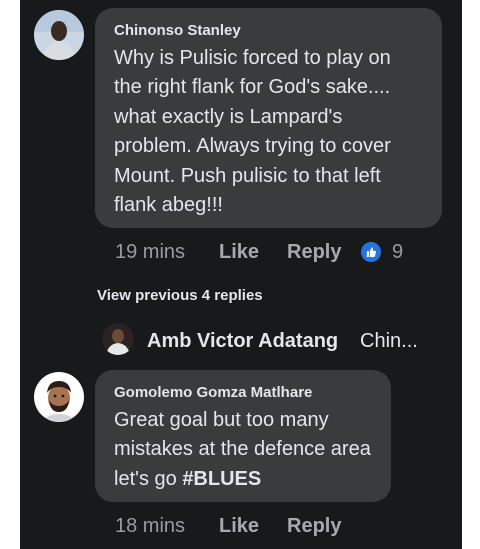 The width and height of the screenshot is (480, 549). I want to click on comment-text-line: mistakes at the defence area, so click(242, 449).